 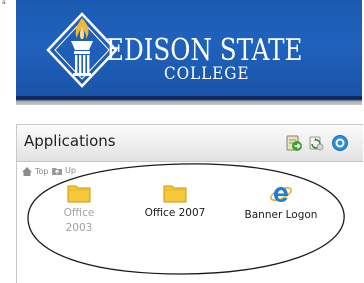 What do you see at coordinates (189, 100) in the screenshot?
I see `banner-divider` at bounding box center [189, 100].